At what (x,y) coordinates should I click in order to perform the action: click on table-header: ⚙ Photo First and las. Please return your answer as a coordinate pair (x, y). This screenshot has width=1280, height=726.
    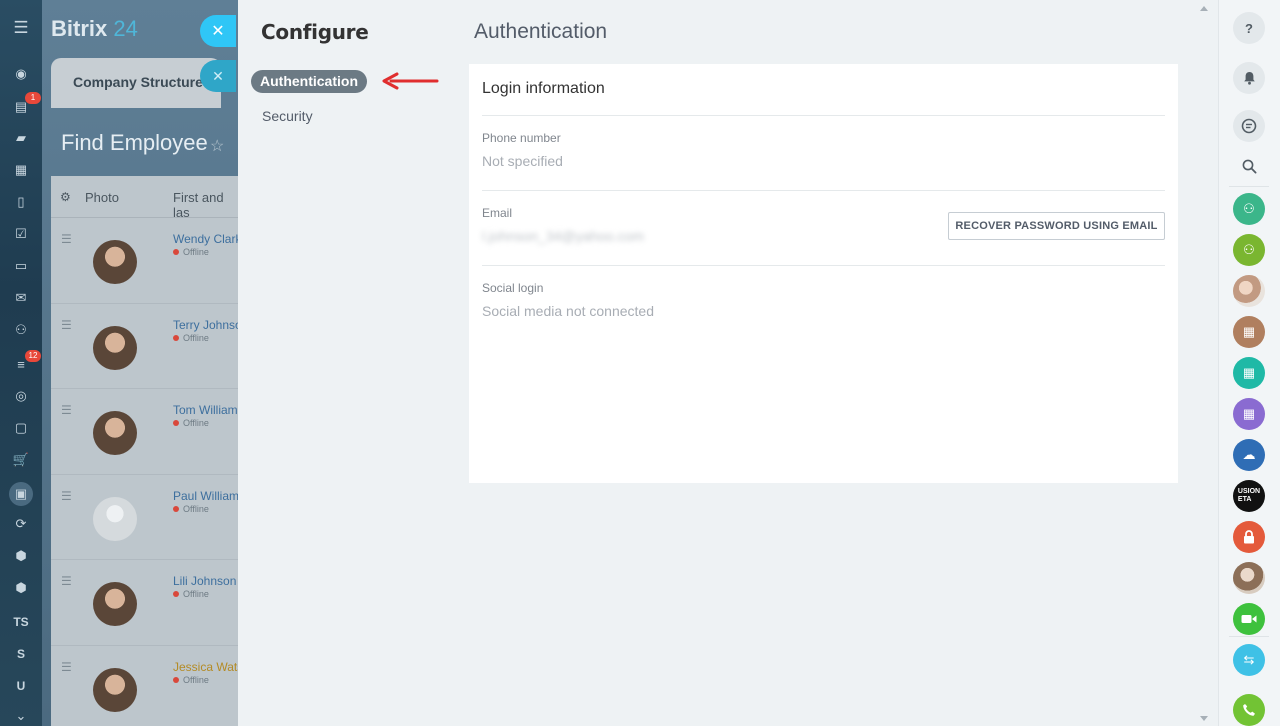
    Looking at the image, I should click on (144, 198).